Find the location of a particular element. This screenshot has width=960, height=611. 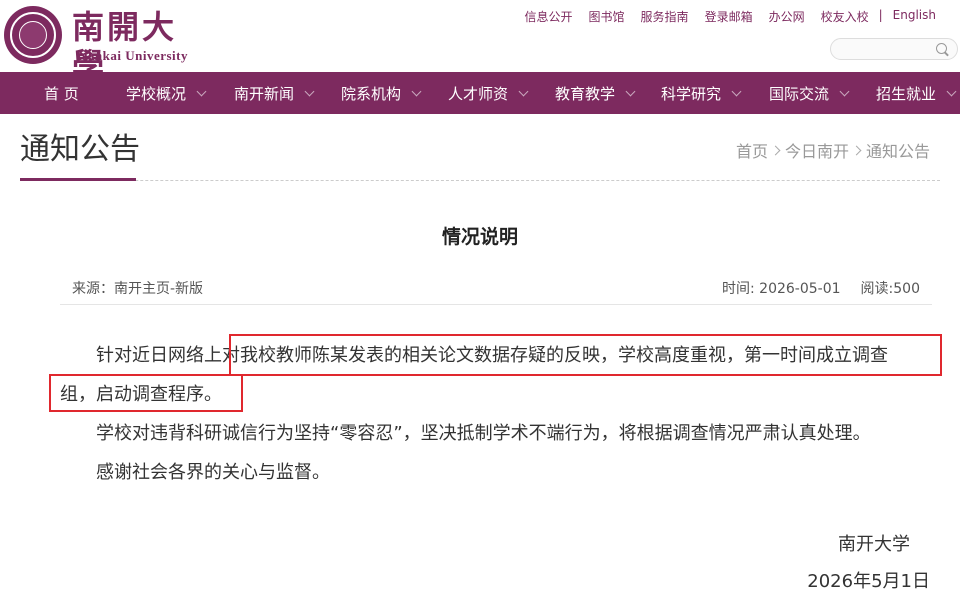

nav-item-admissions: 招生就业 is located at coordinates (916, 93).